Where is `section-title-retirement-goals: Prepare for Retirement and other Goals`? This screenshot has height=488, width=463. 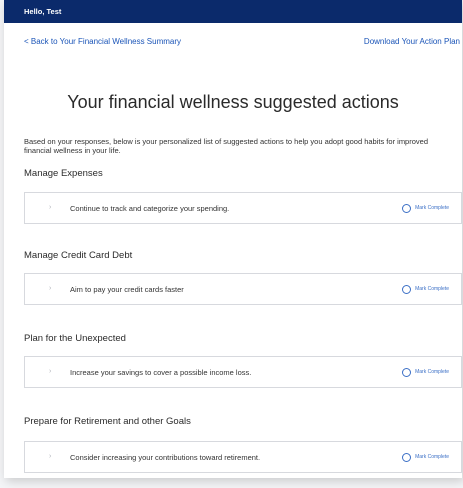
section-title-retirement-goals: Prepare for Retirement and other Goals is located at coordinates (107, 421).